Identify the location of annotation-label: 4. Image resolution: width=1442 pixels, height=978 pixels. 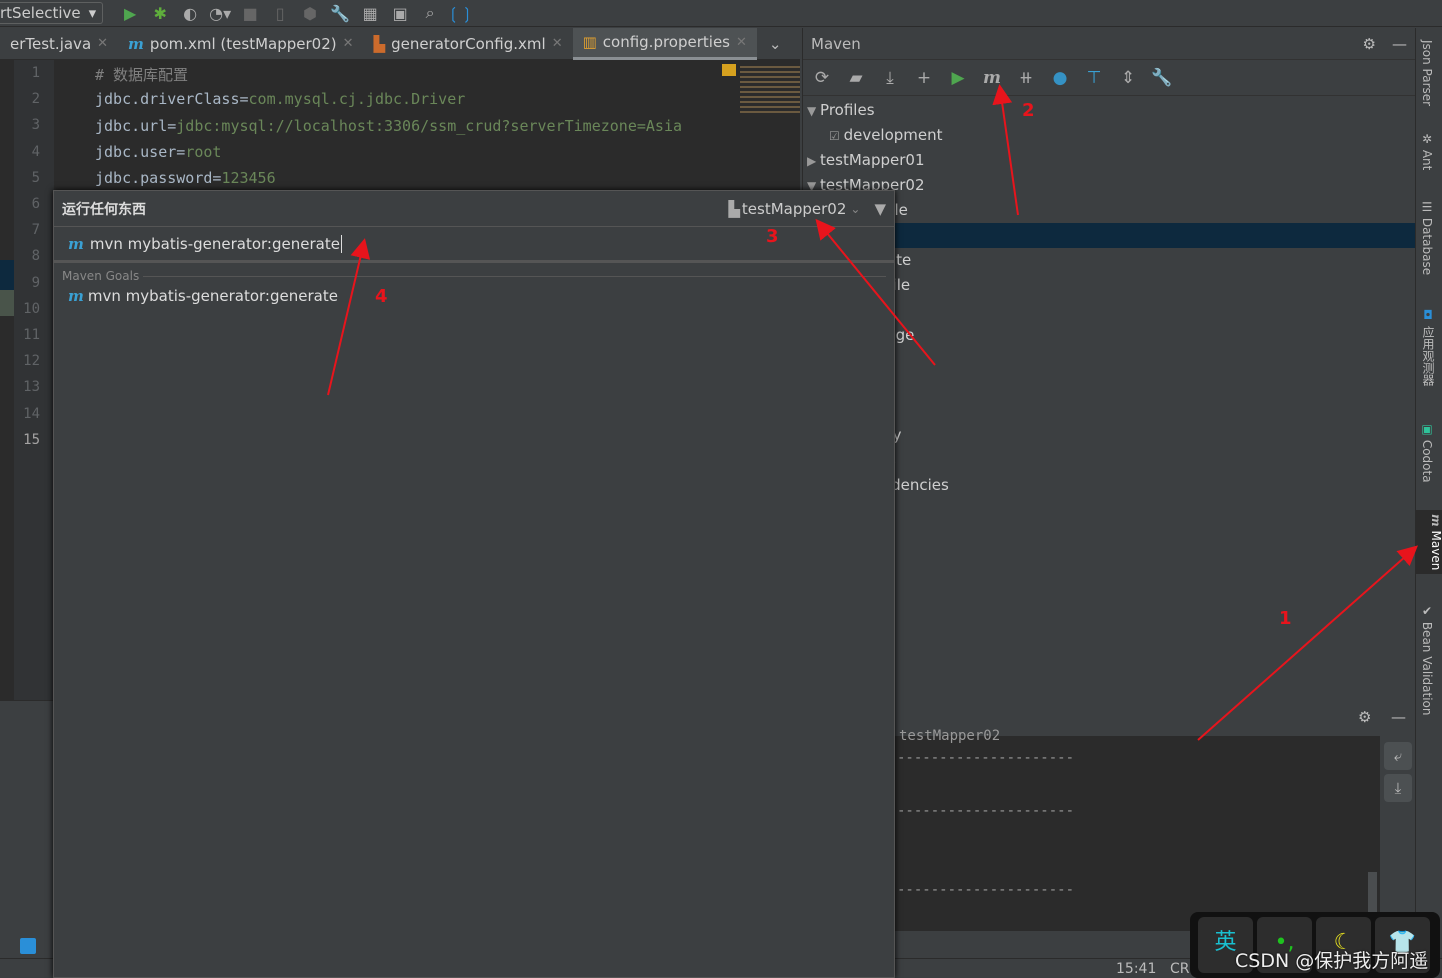
(381, 296).